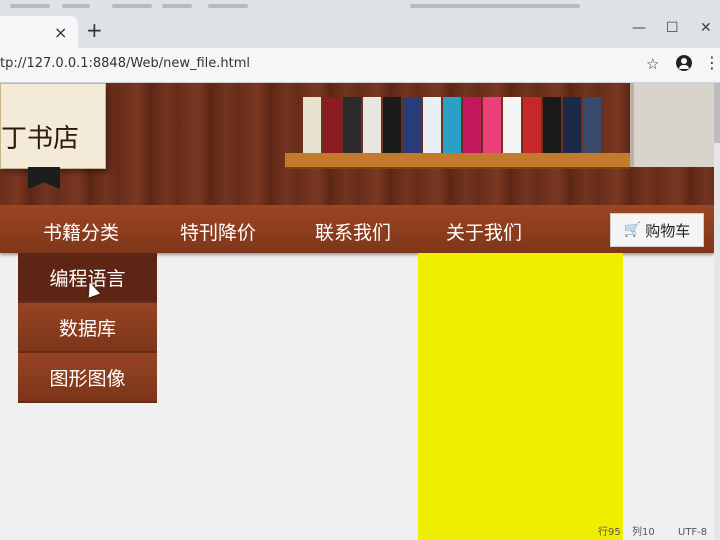 This screenshot has height=540, width=720. Describe the element at coordinates (717, 113) in the screenshot. I see `scroll-thumb` at that location.